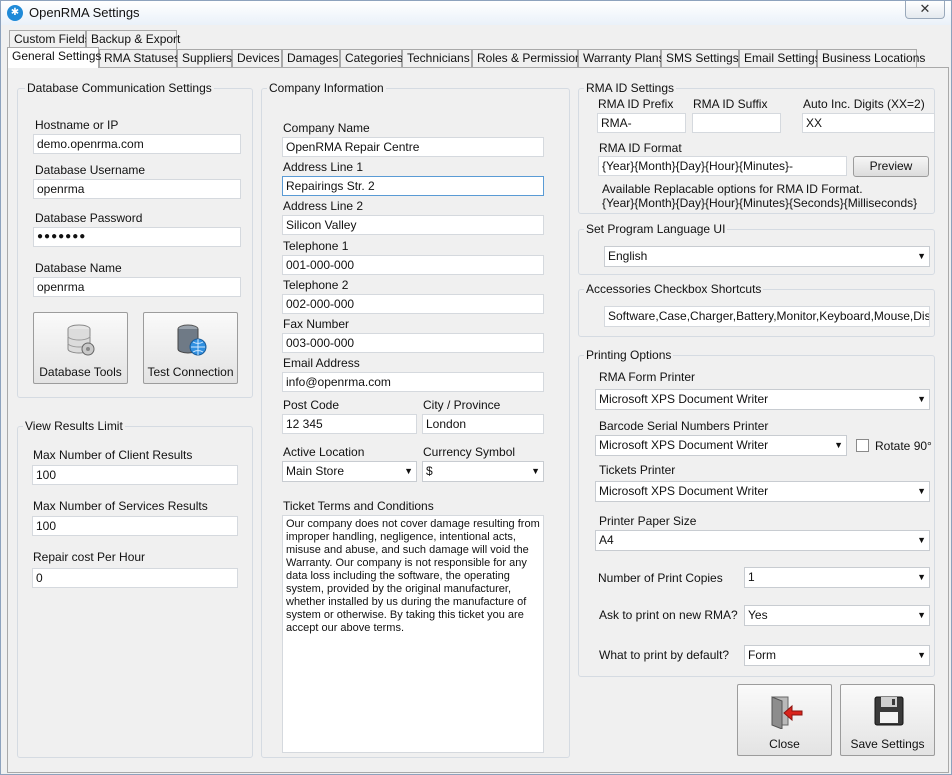 The height and width of the screenshot is (775, 952). What do you see at coordinates (413, 147) in the screenshot?
I see `company-name-input: OpenRMA Repair Centre` at bounding box center [413, 147].